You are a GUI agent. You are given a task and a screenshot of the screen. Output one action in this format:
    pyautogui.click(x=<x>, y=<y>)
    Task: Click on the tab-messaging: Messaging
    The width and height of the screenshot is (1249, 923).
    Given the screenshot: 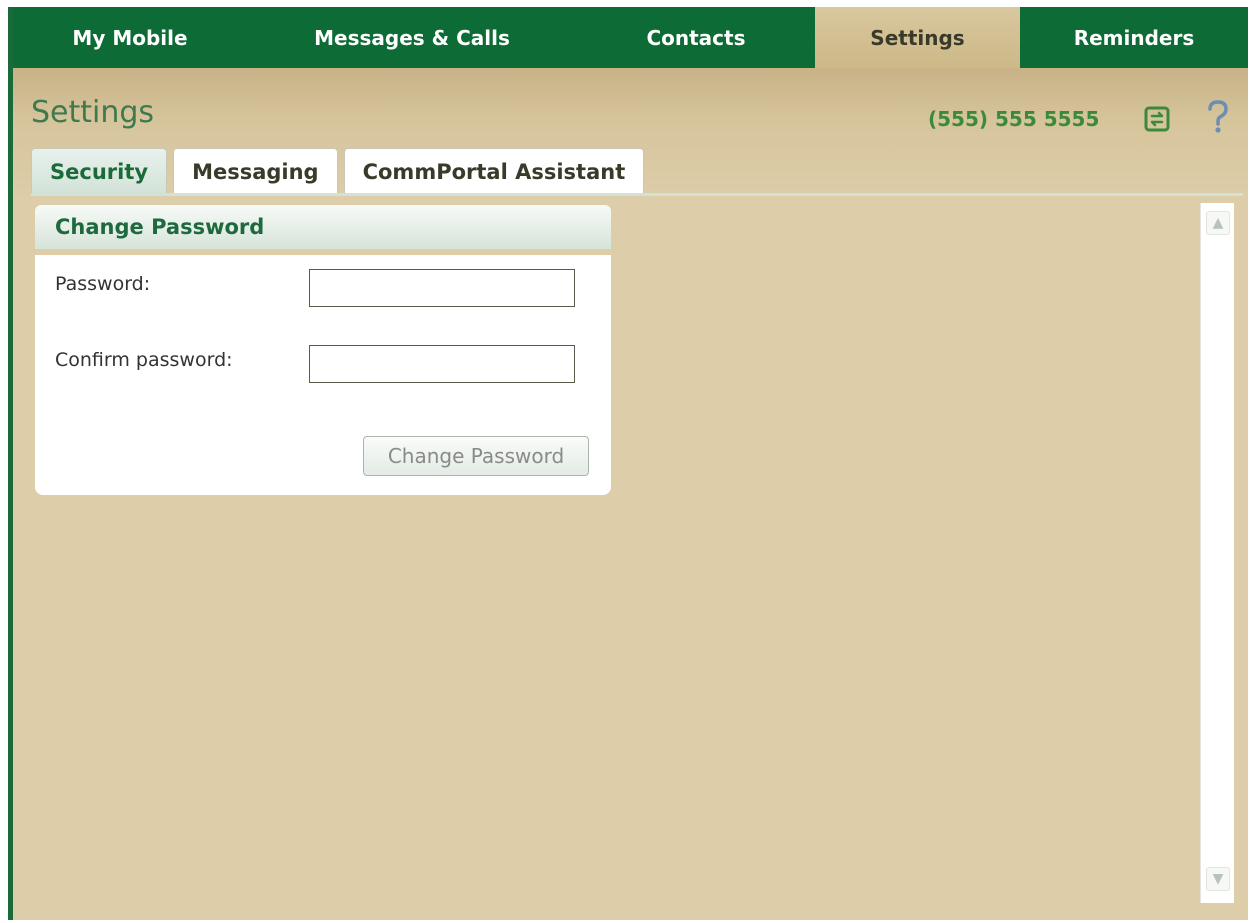 What is the action you would take?
    pyautogui.click(x=255, y=171)
    